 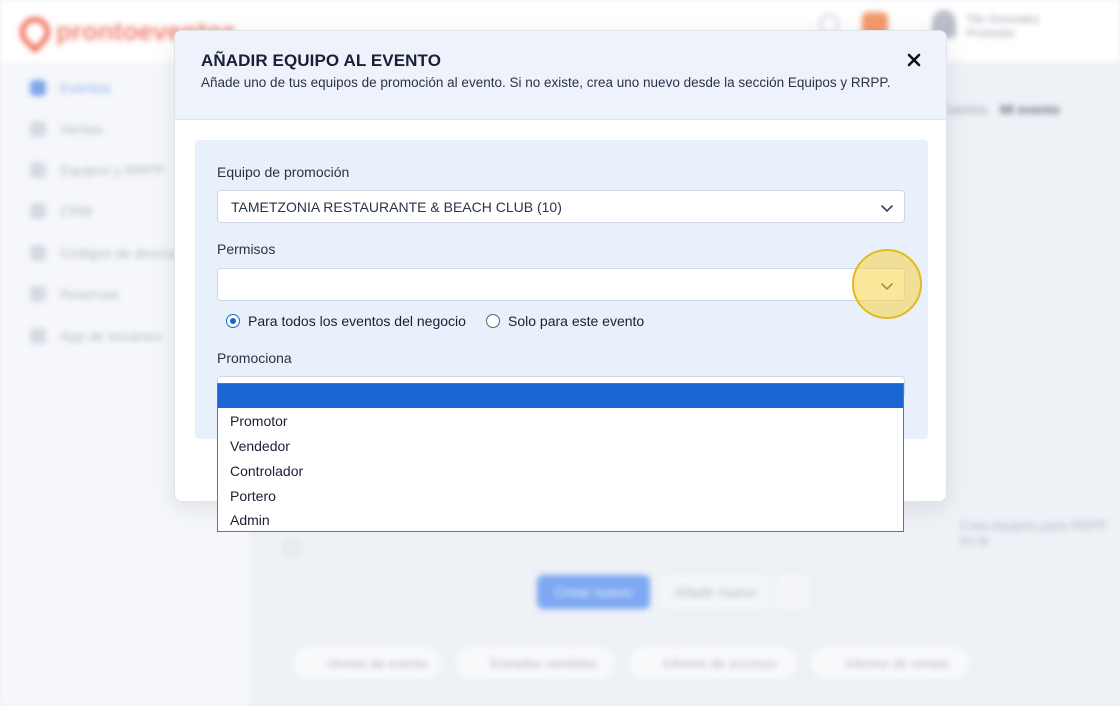 What do you see at coordinates (259, 421) in the screenshot?
I see `option-promotor: Promotor` at bounding box center [259, 421].